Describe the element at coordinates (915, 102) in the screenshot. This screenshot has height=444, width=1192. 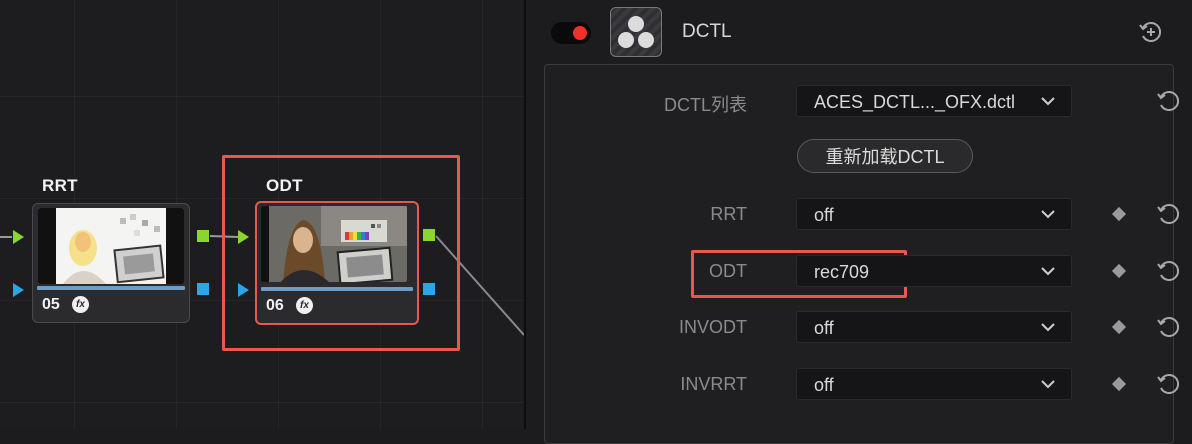
I see `dctl-list-value: ACES_DCTL..._OFX.dctl` at that location.